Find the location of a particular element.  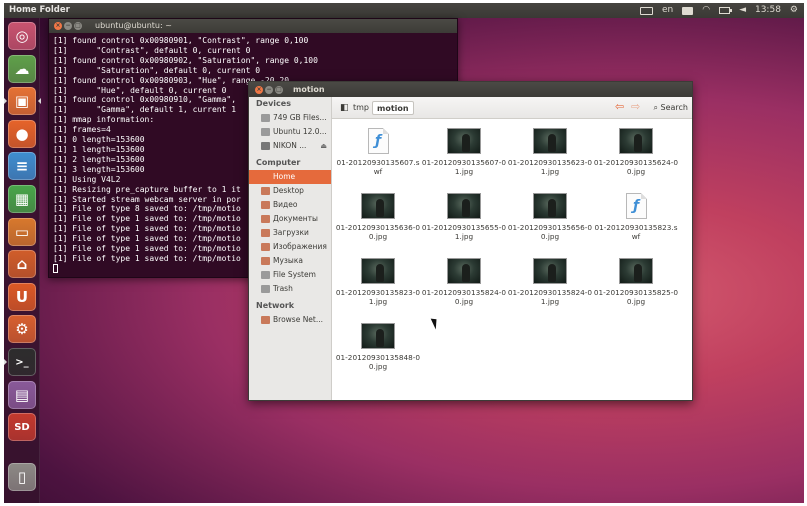

terminal-titlebar: × − □ ubuntu@ubuntu: ~ is located at coordinates (253, 26).